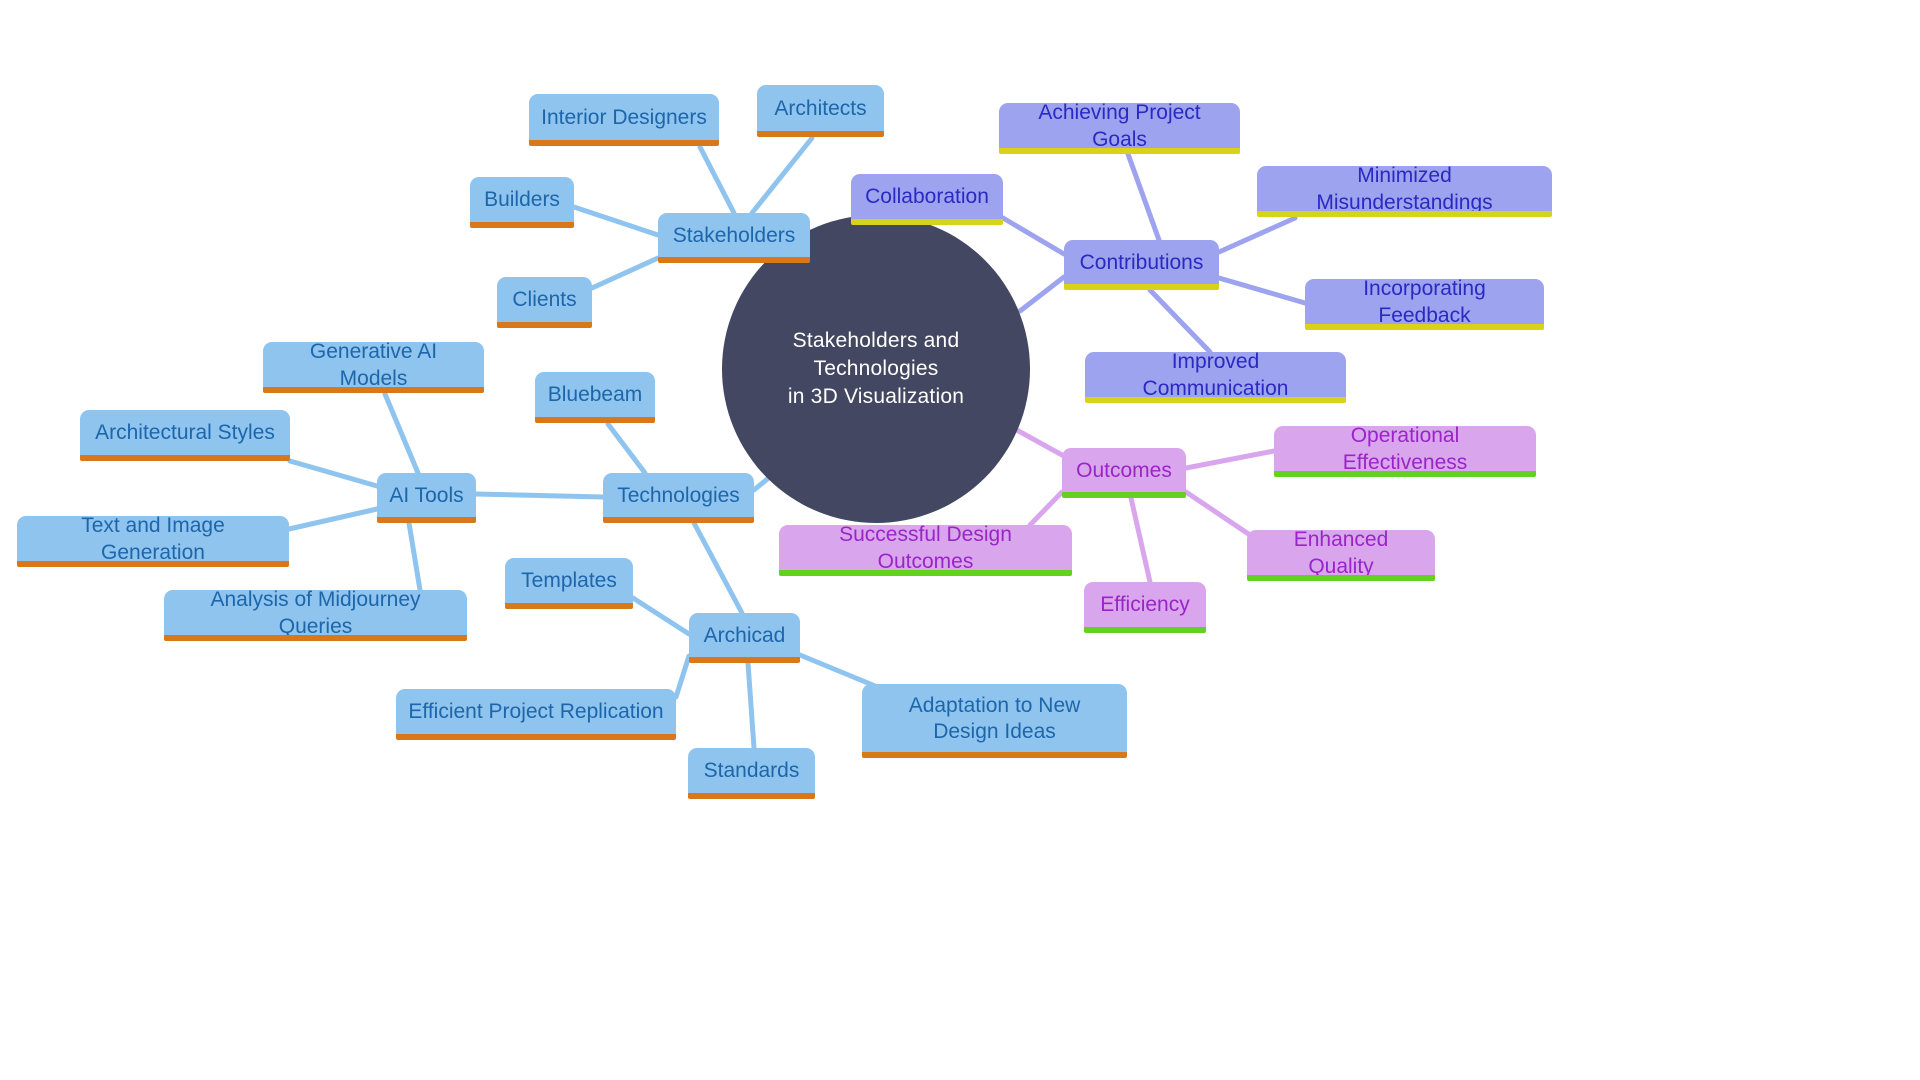  I want to click on node-interior-designers: Interior Designers, so click(624, 120).